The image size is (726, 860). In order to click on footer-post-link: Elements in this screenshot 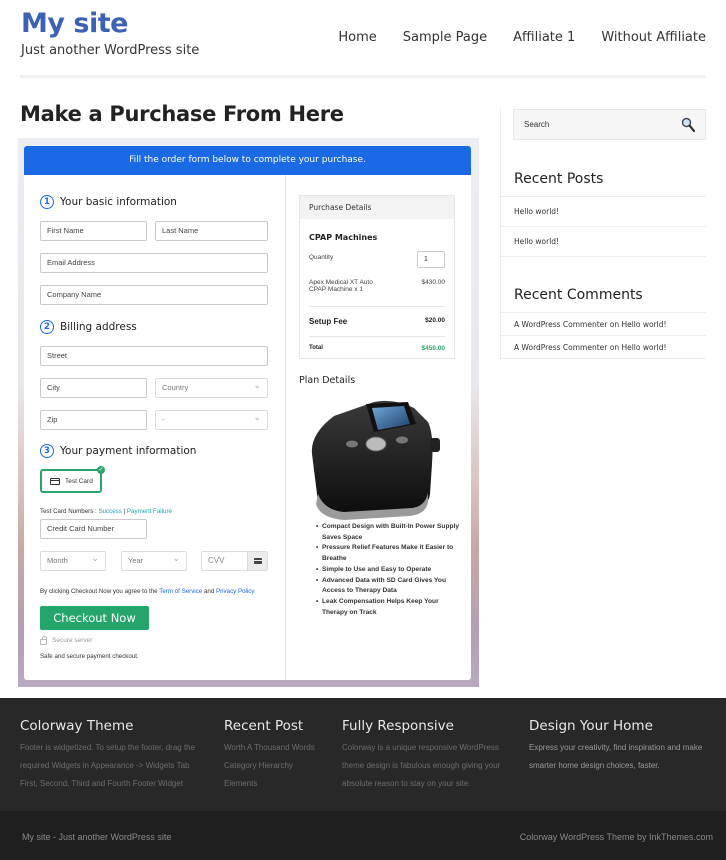, I will do `click(240, 783)`.